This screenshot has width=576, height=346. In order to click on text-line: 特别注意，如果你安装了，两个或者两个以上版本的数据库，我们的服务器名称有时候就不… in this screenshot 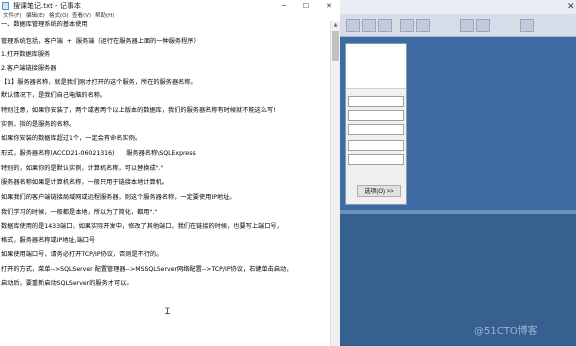, I will do `click(138, 110)`.